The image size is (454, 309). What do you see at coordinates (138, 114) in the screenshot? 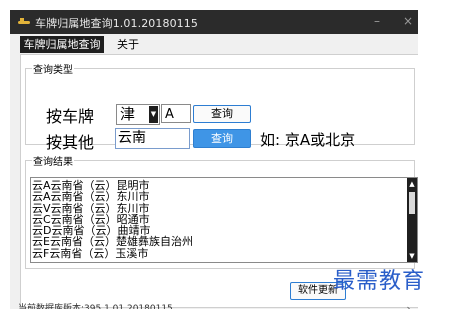
I see `province-select: 津 ▼` at bounding box center [138, 114].